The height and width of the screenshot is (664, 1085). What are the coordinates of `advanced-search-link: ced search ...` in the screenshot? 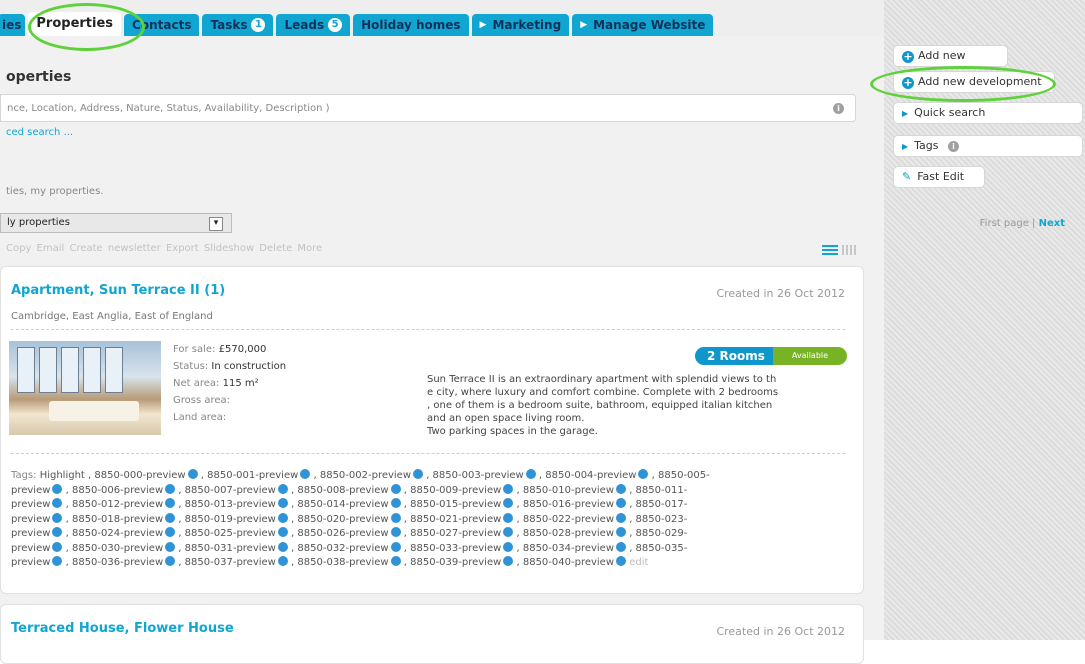 It's located at (39, 132).